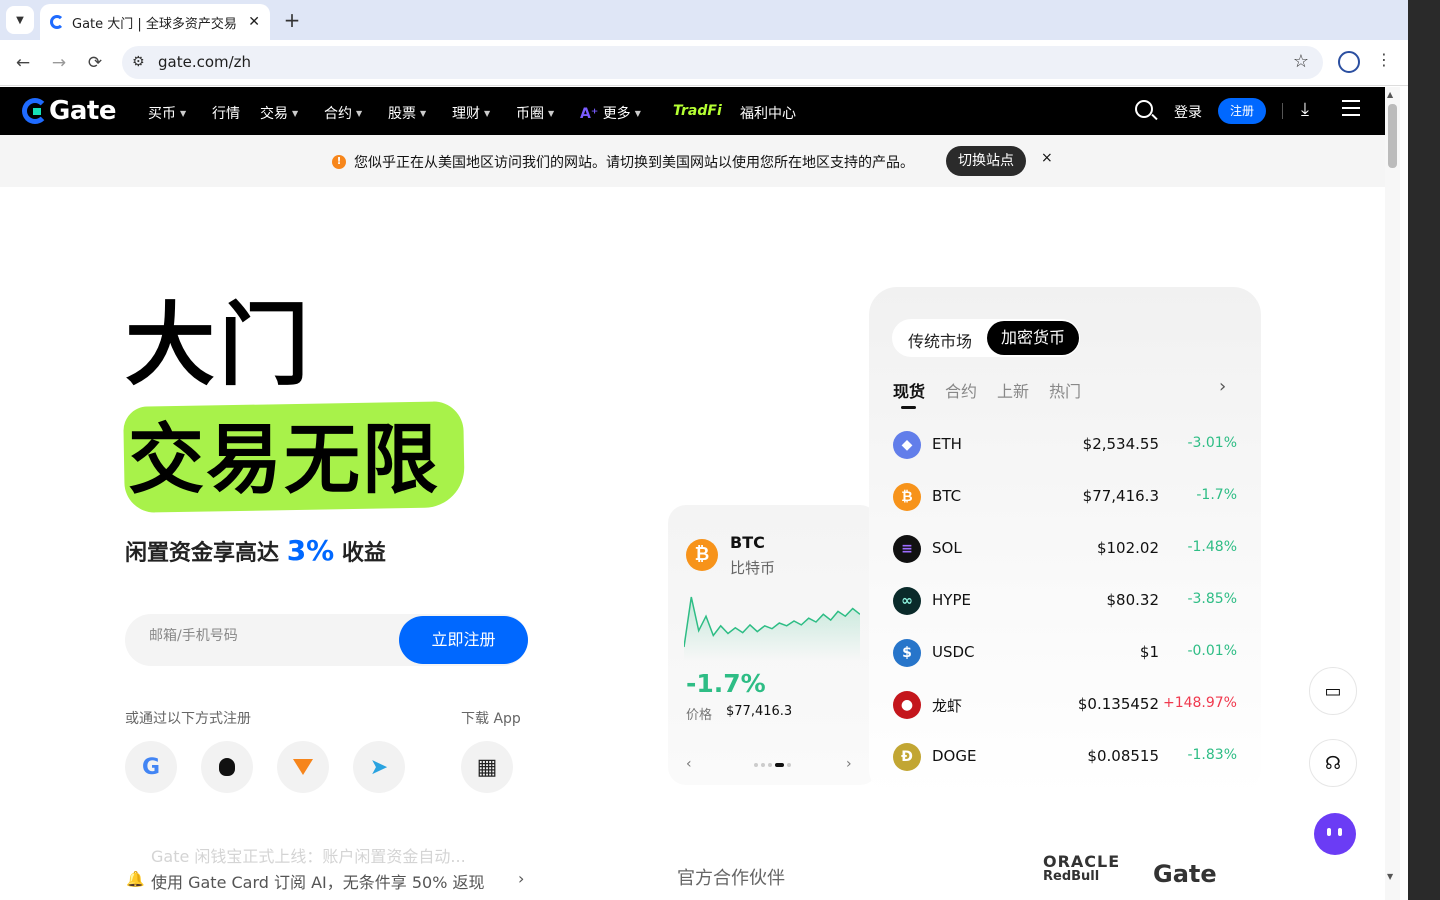 The height and width of the screenshot is (900, 1440). Describe the element at coordinates (138, 62) in the screenshot. I see `site-info-icon: ⚙` at that location.